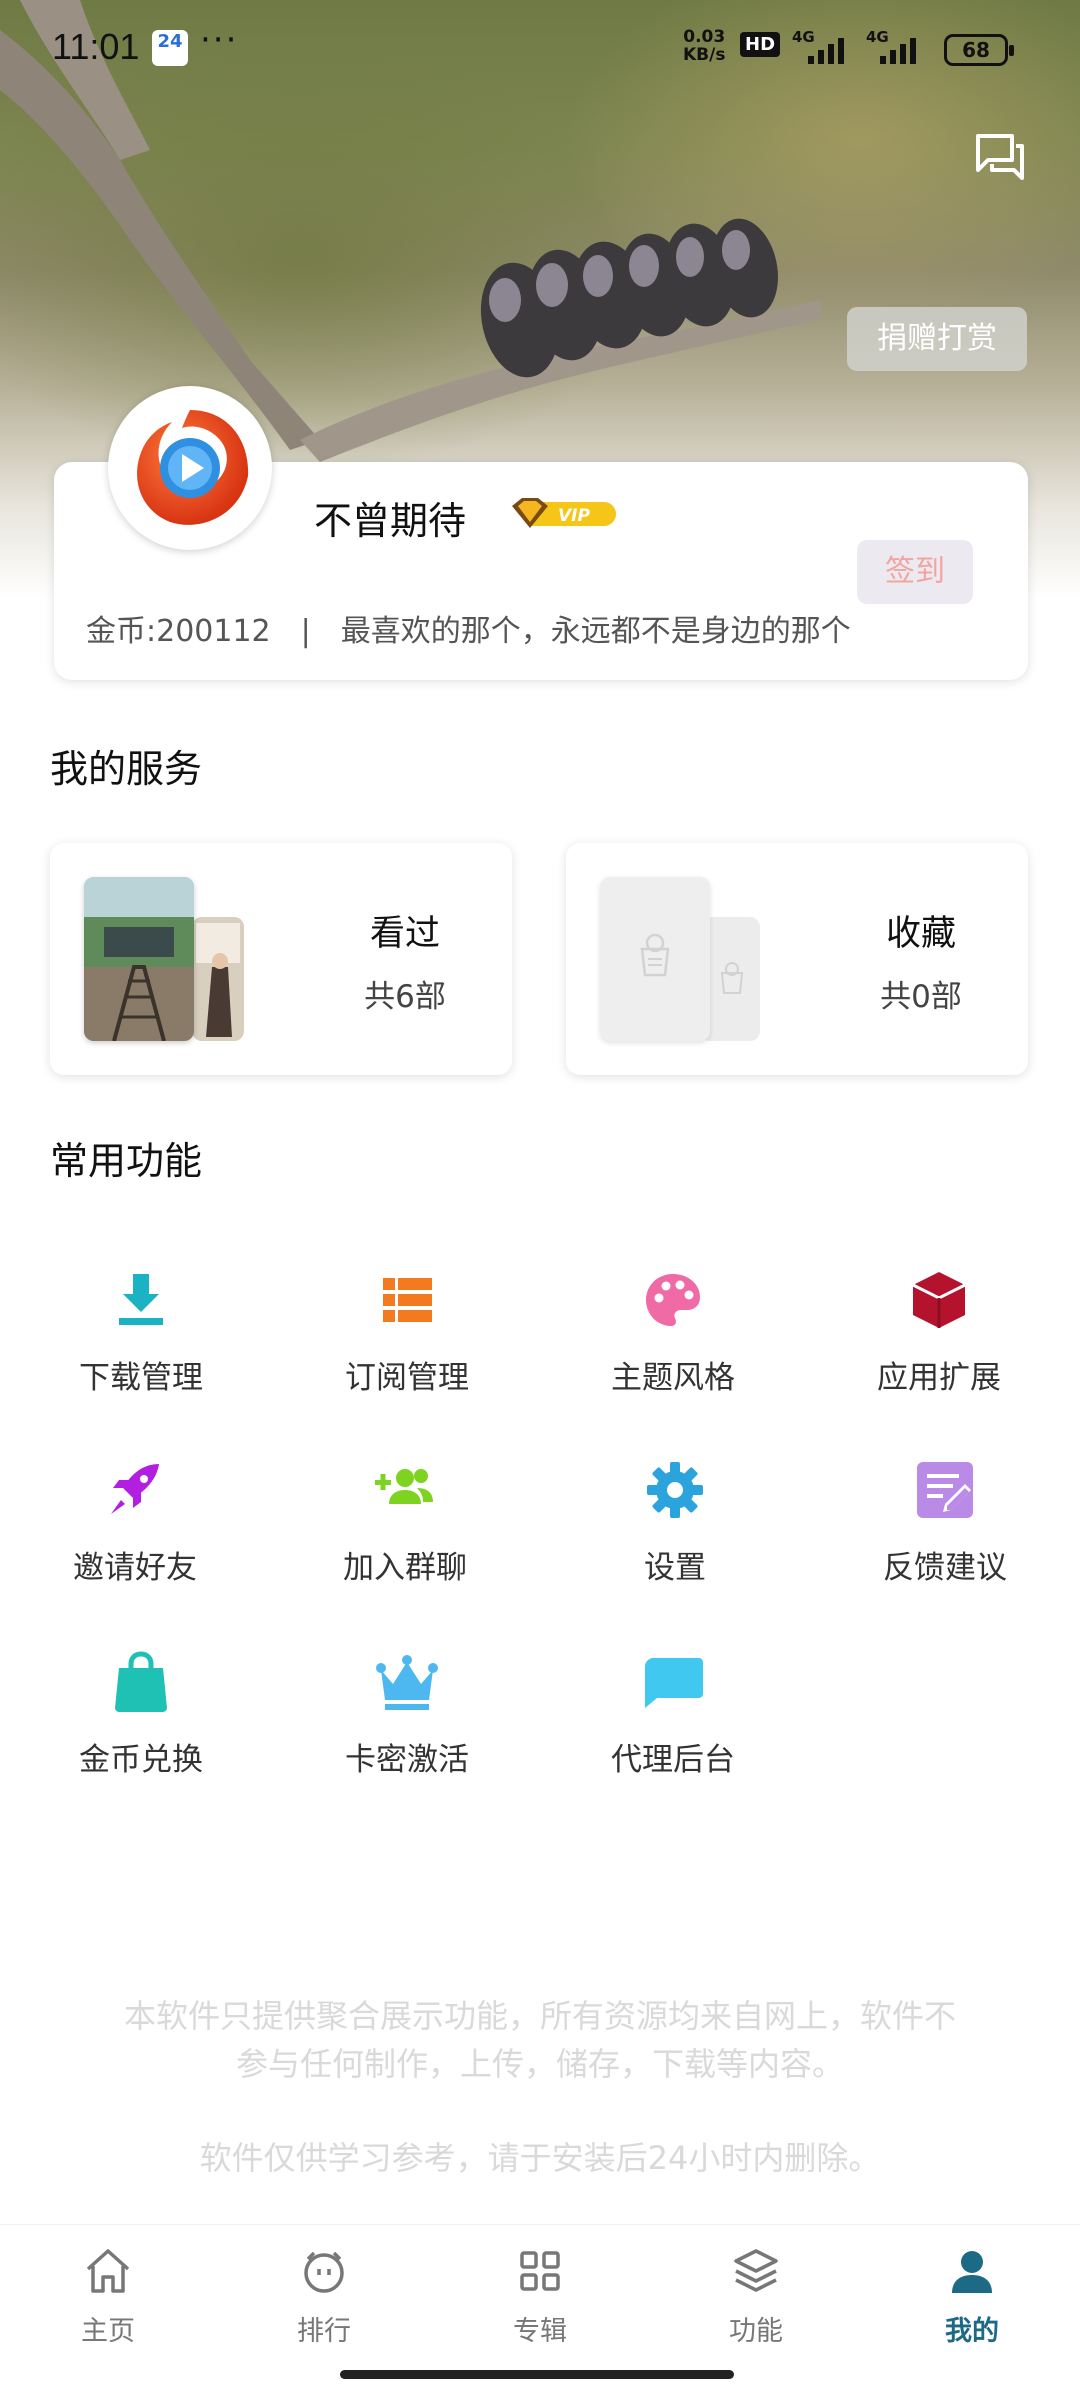  Describe the element at coordinates (704, 37) in the screenshot. I see `network-speed-value: 0.03` at that location.